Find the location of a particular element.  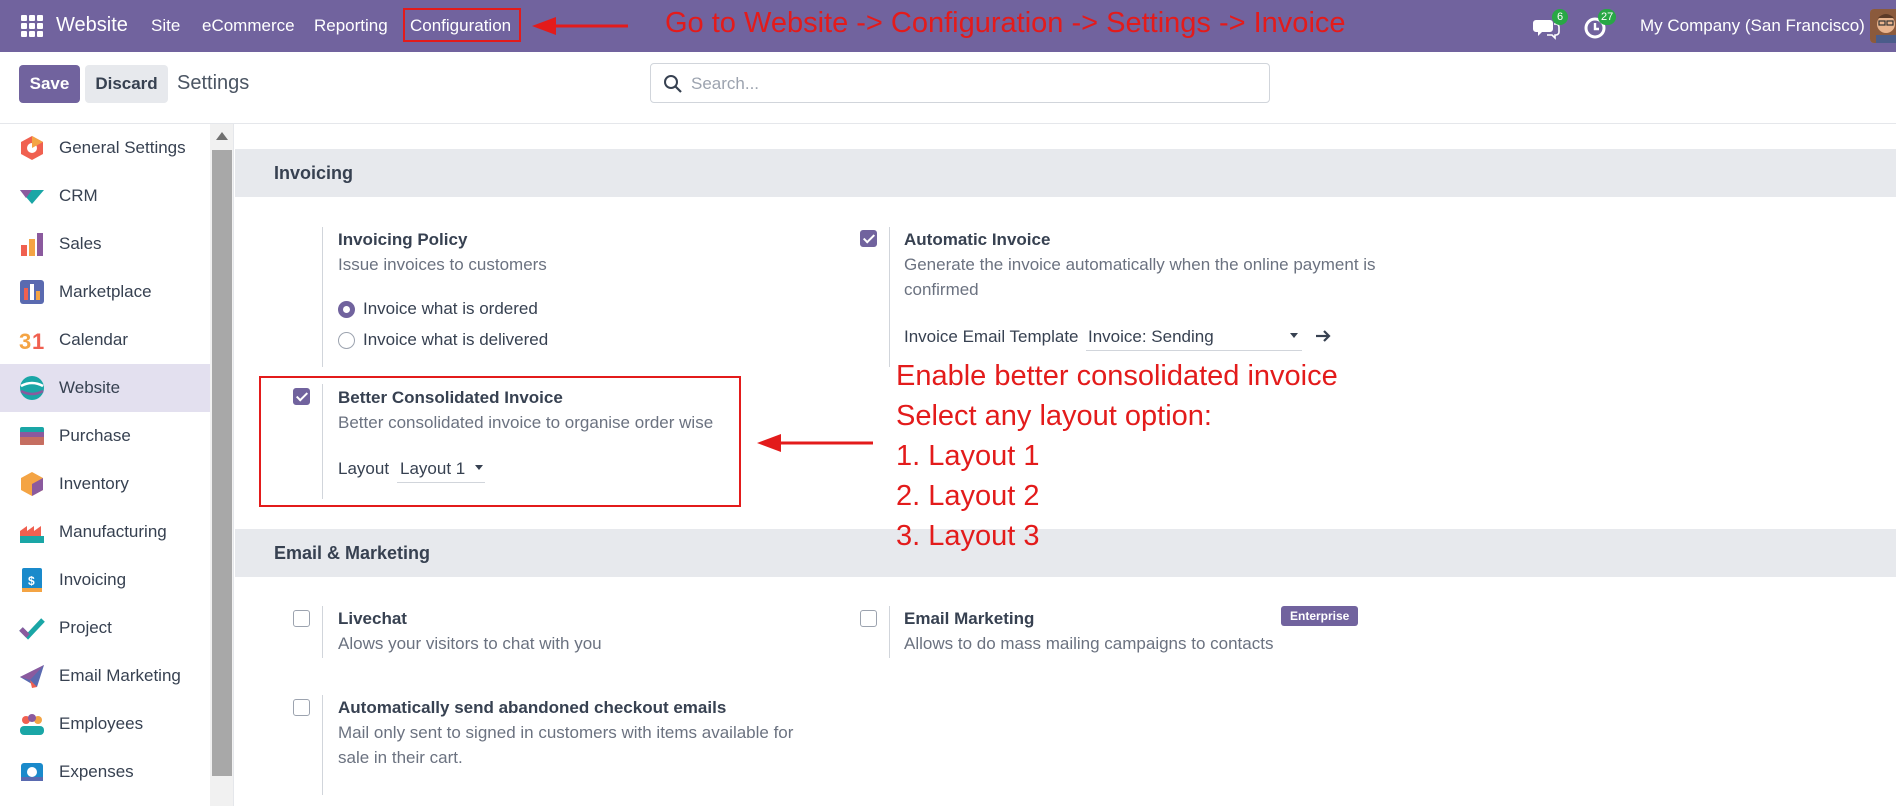

annotation-line-2: Select any layout option: is located at coordinates (1054, 416).